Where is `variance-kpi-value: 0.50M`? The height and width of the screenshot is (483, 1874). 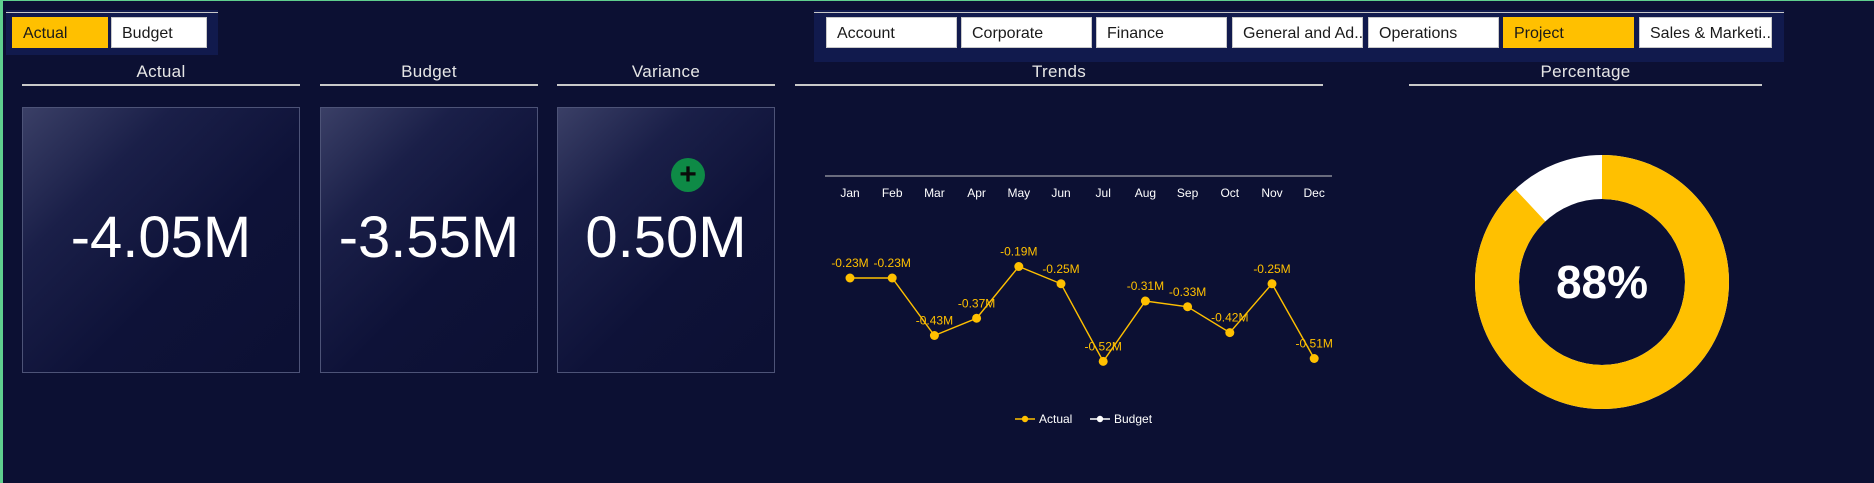
variance-kpi-value: 0.50M is located at coordinates (666, 237).